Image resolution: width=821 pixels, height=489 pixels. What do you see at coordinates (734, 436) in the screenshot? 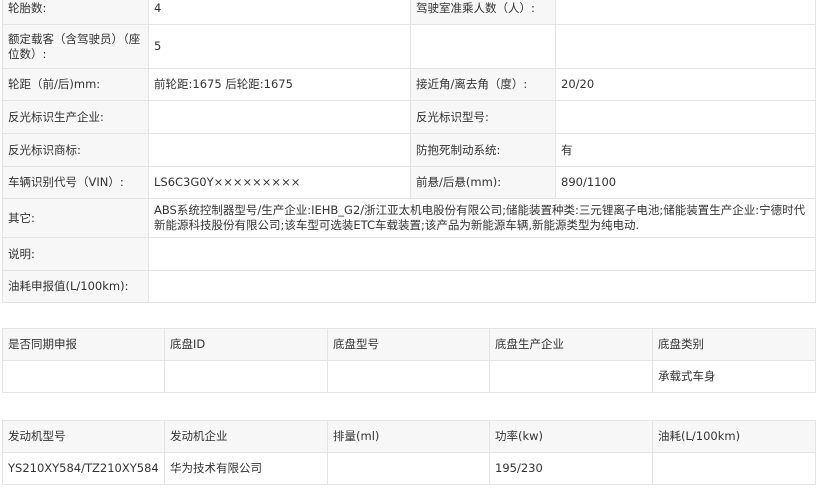
I see `column-header: 油耗(L/100km)` at bounding box center [734, 436].